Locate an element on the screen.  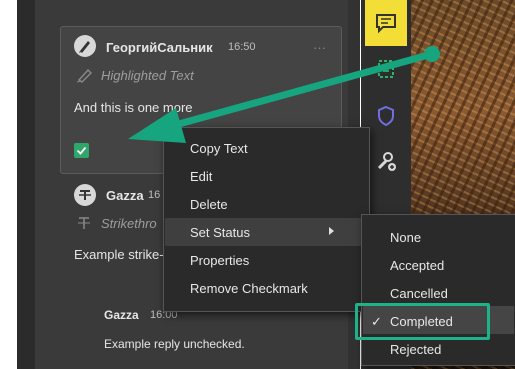
shield-icon is located at coordinates (386, 116).